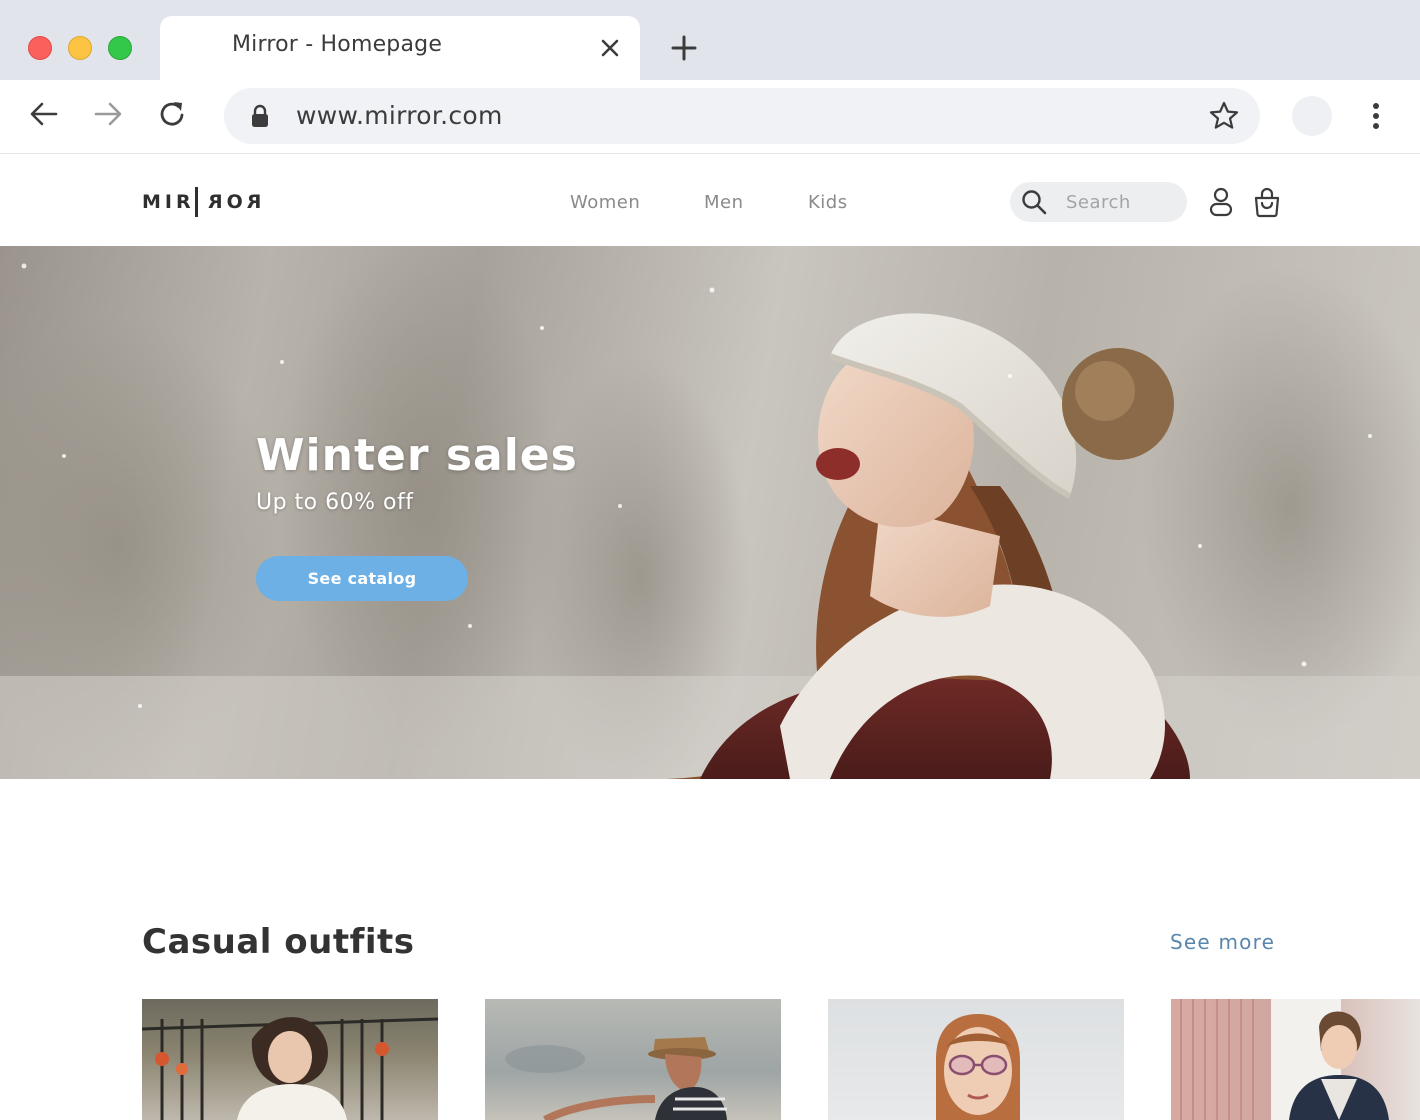  I want to click on site-header: MIR ROR Women Men Kids, so click(710, 200).